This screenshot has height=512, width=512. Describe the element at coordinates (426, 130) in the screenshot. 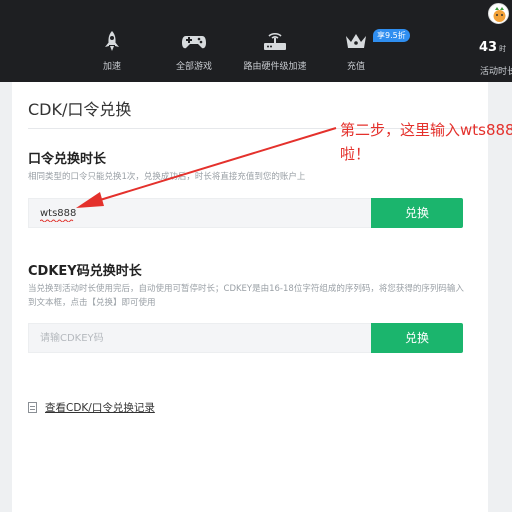

I see `annotation-line-1: 第二步，这里输入wts888` at that location.